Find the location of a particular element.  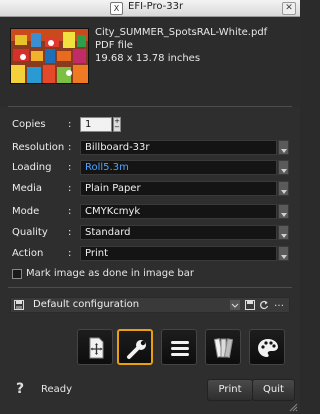

menu-lines-icon is located at coordinates (180, 348).